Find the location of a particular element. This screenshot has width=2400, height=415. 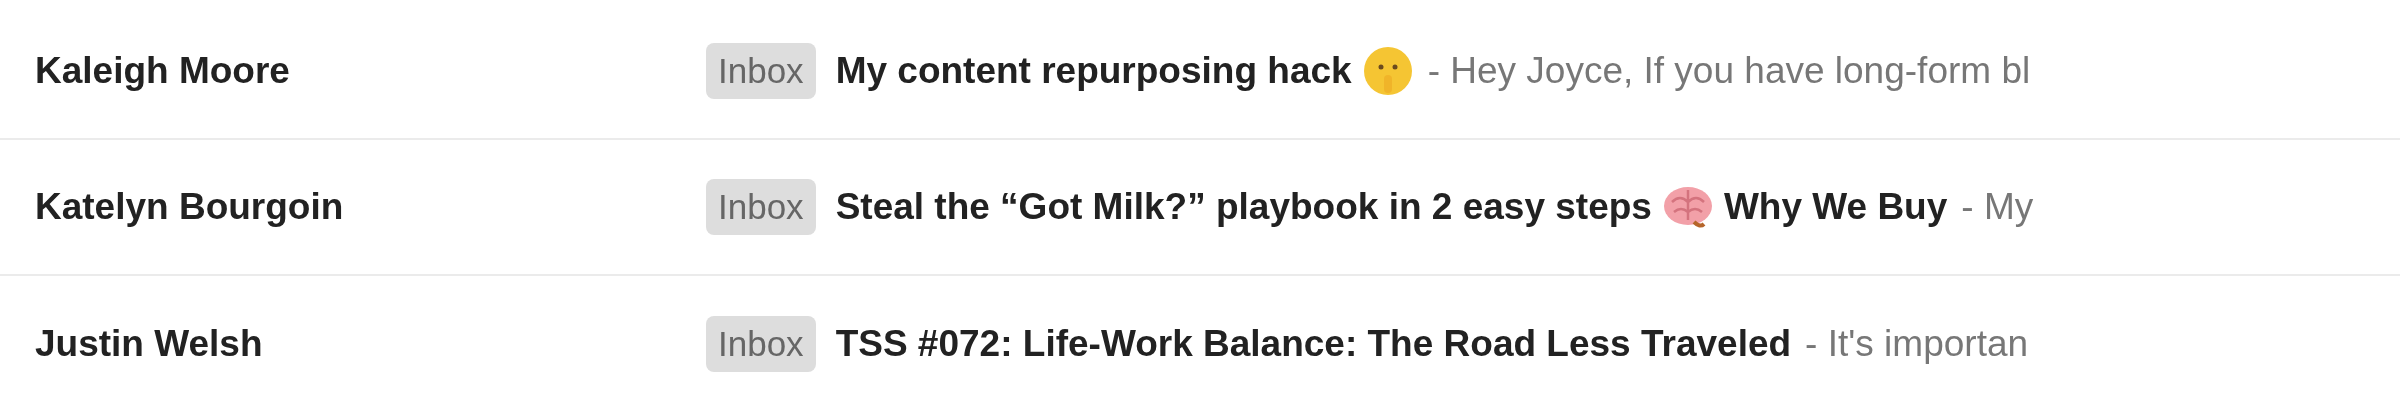

subject-text: Why We Buy is located at coordinates (1835, 207).